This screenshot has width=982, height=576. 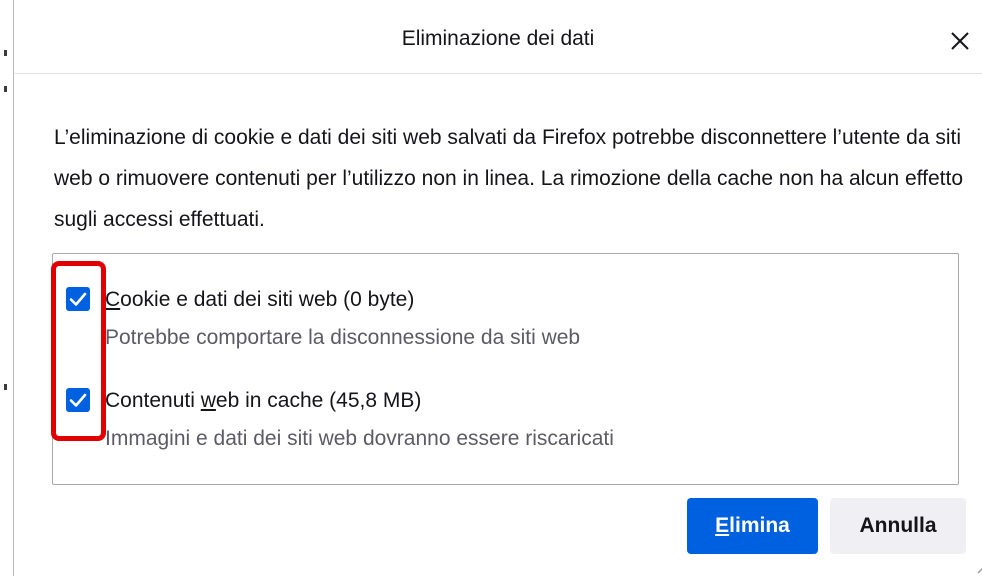 I want to click on cookies-label: Cookie e dati dei siti web (0 byte), so click(x=259, y=300).